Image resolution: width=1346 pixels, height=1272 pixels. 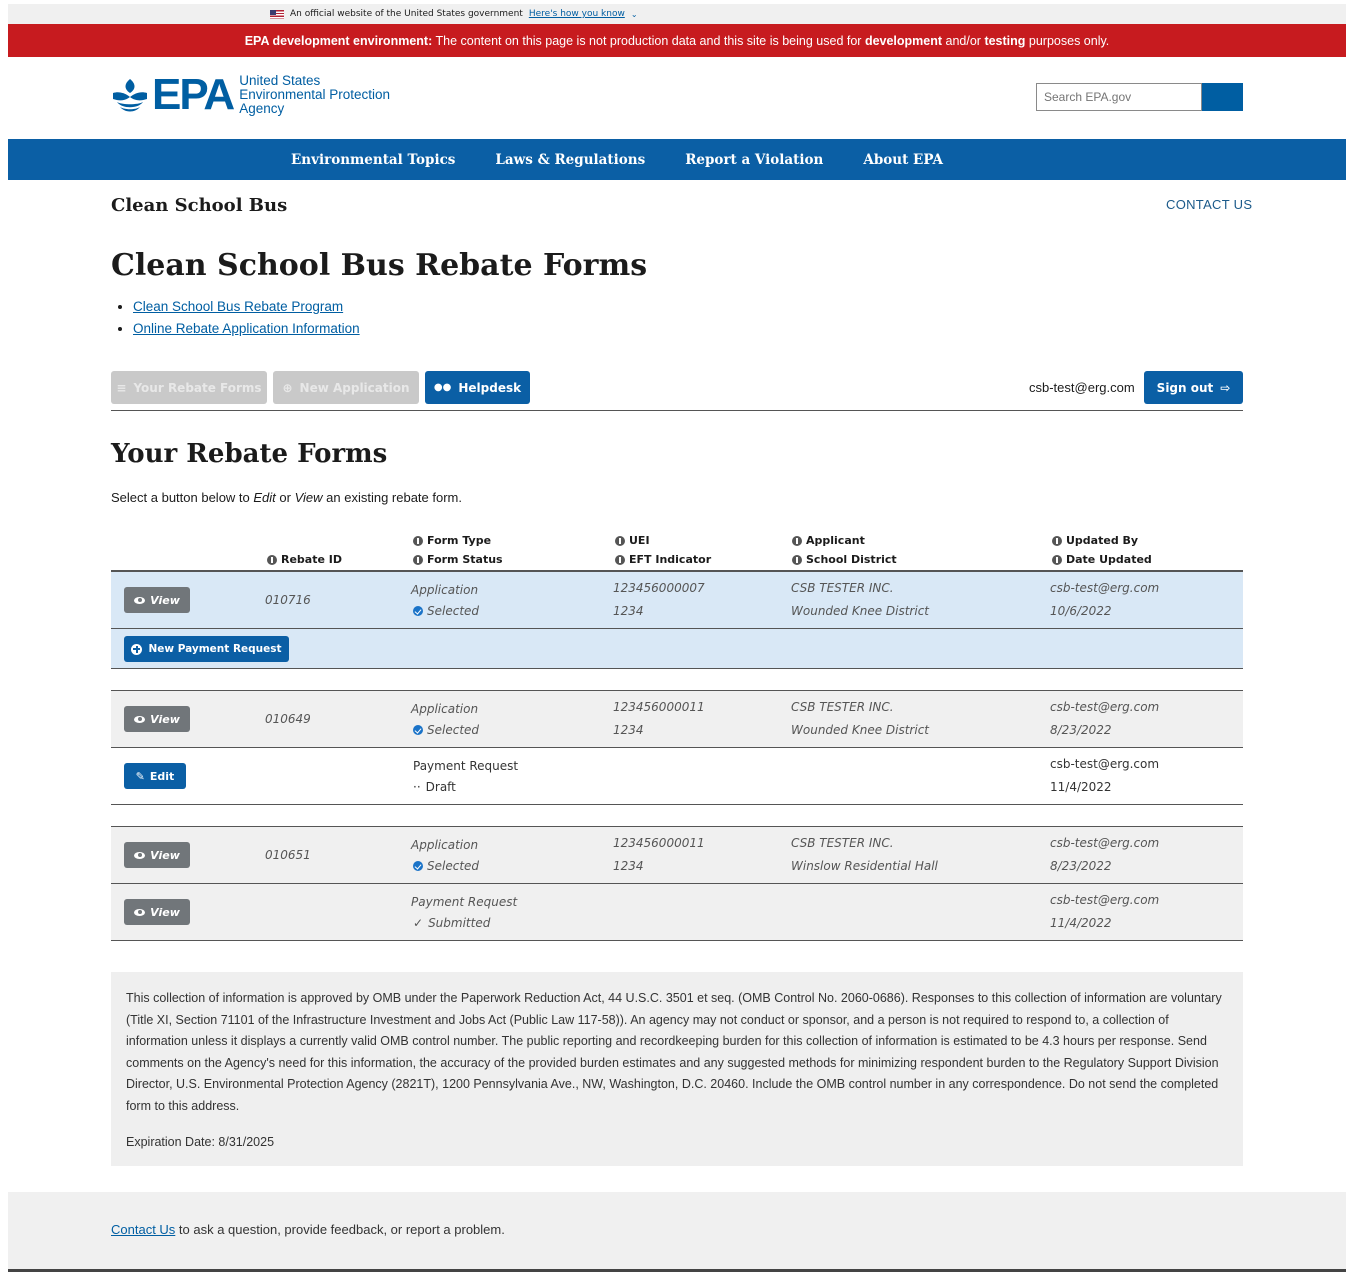 What do you see at coordinates (199, 205) in the screenshot?
I see `site-title: Clean School Bus` at bounding box center [199, 205].